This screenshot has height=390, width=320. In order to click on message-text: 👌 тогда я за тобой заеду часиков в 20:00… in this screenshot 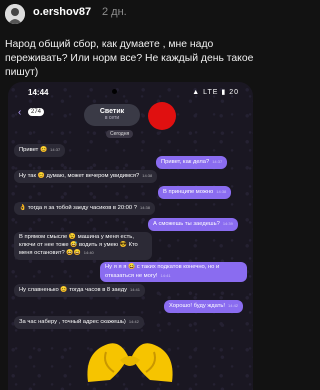, I will do `click(78, 208)`.